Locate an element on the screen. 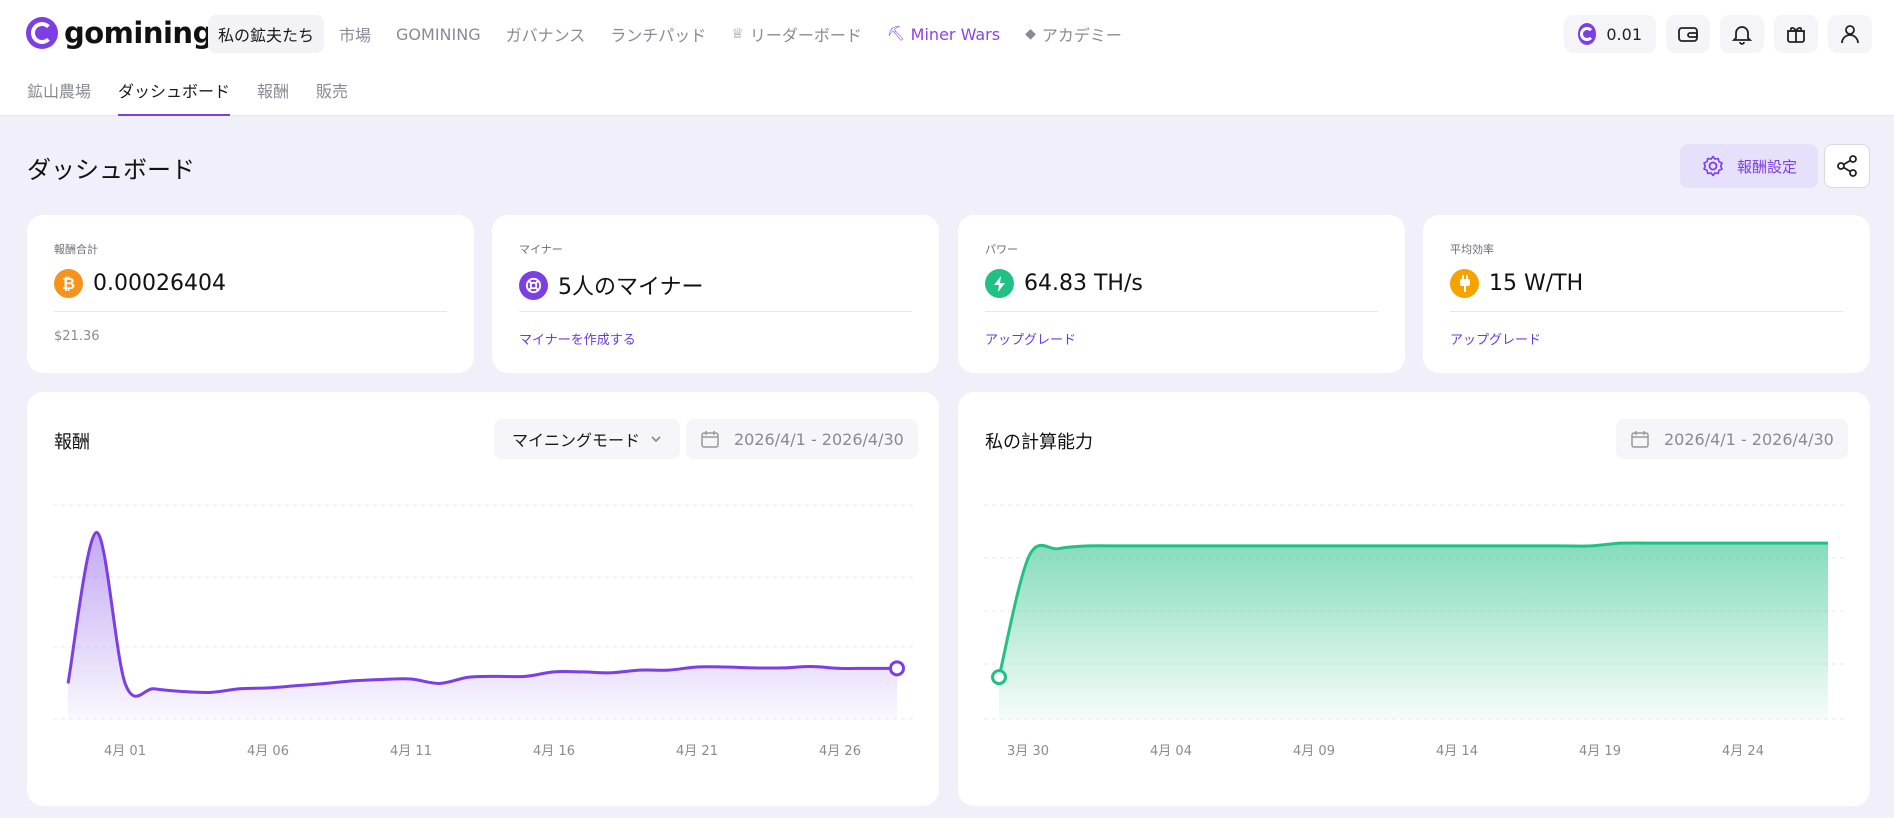  rewards-chart-title: 報酬 is located at coordinates (72, 442).